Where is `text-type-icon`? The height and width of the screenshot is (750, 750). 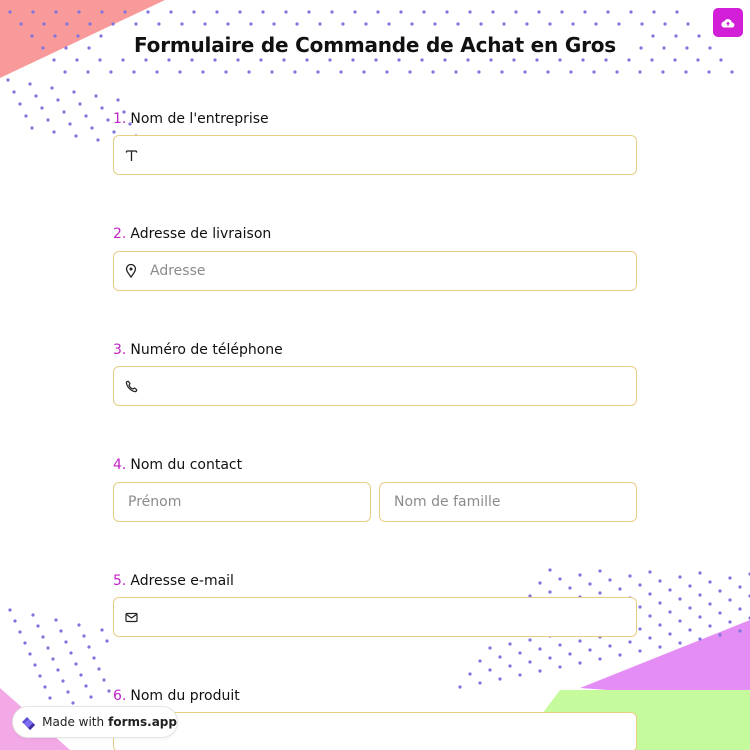
text-type-icon is located at coordinates (131, 155).